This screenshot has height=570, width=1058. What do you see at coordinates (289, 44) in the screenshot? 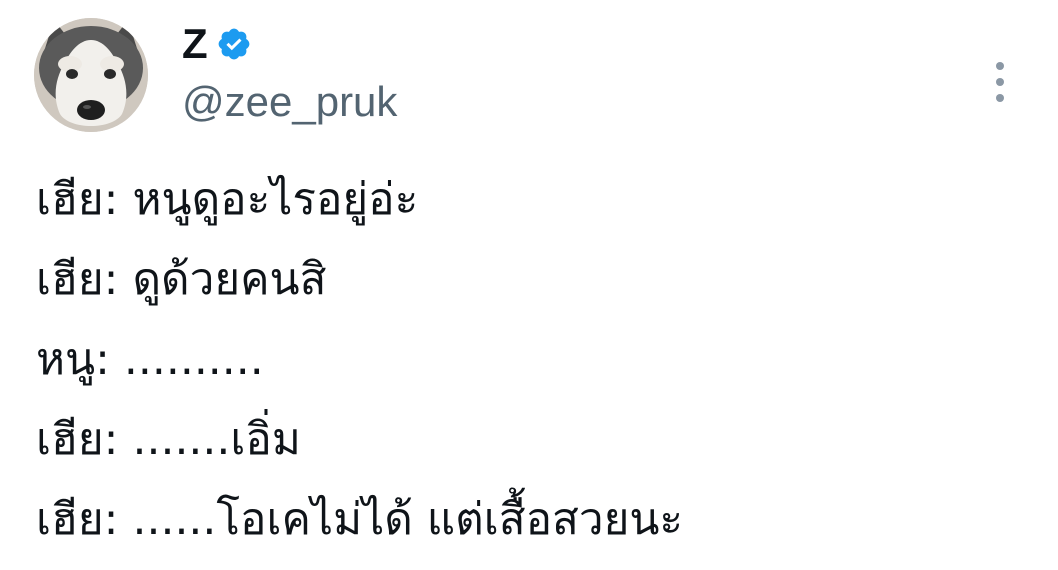
I see `display-name-row: Z` at bounding box center [289, 44].